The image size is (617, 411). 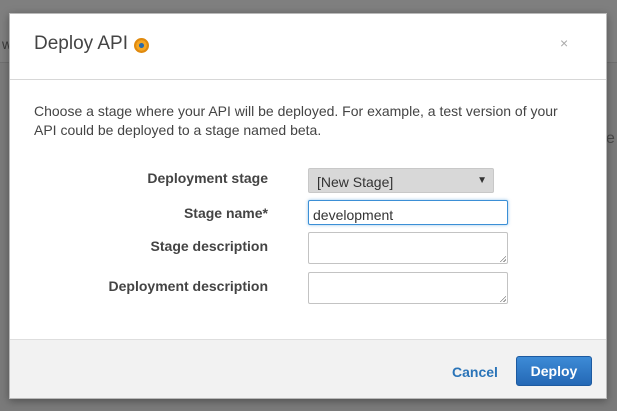 I want to click on dialog-title-text: Deploy API, so click(x=81, y=43).